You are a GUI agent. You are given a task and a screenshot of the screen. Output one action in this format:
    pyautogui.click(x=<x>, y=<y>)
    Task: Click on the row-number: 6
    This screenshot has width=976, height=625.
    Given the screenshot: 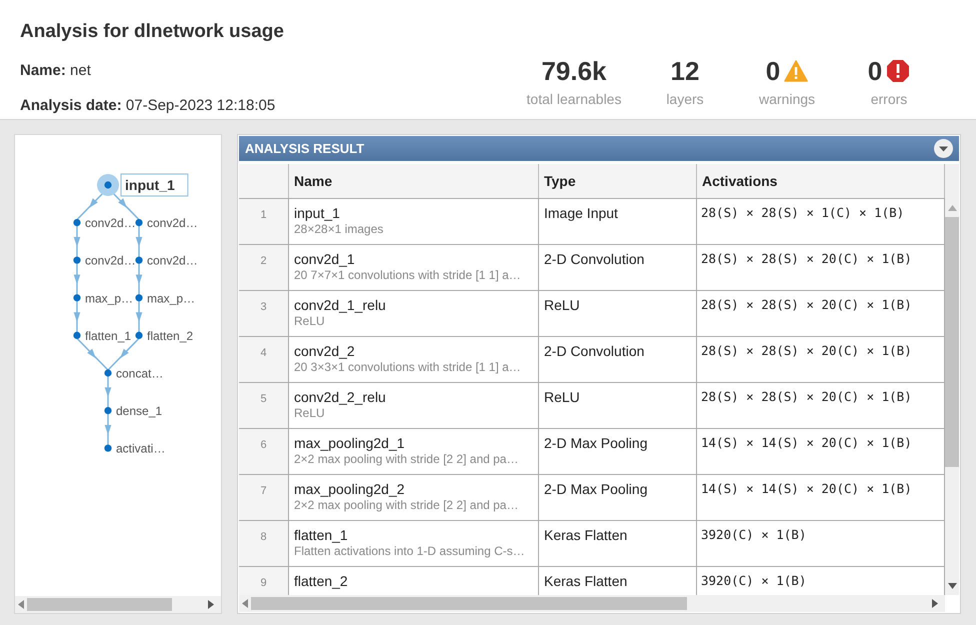 What is the action you would take?
    pyautogui.click(x=264, y=451)
    